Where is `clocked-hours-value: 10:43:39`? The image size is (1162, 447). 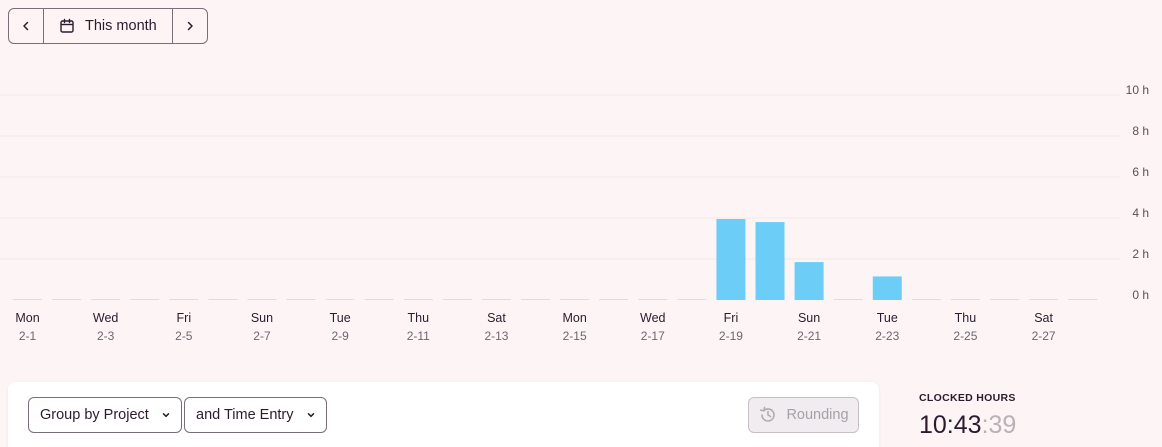
clocked-hours-value: 10:43:39 is located at coordinates (967, 425).